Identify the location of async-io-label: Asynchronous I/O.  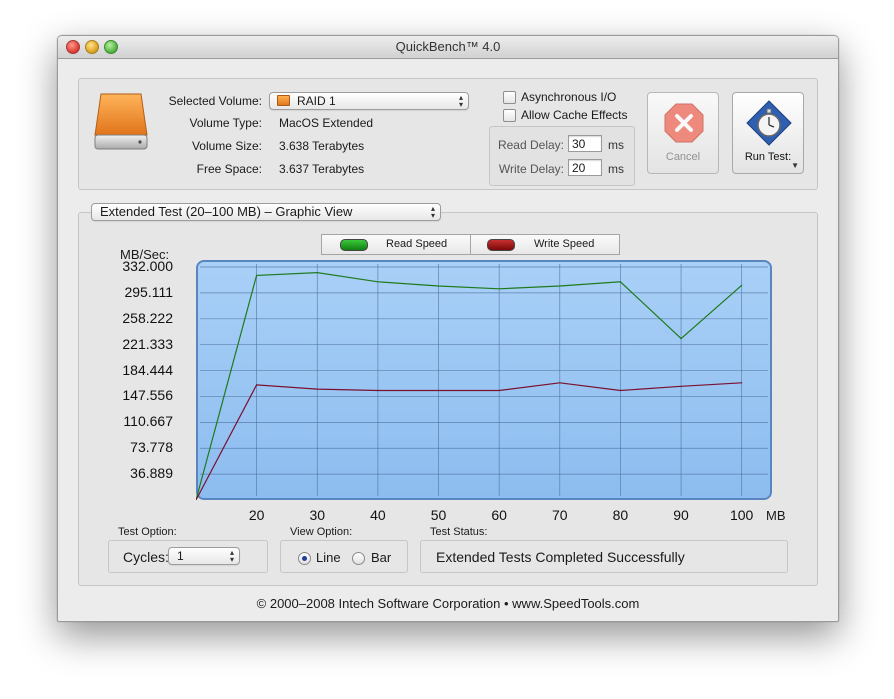
(569, 97).